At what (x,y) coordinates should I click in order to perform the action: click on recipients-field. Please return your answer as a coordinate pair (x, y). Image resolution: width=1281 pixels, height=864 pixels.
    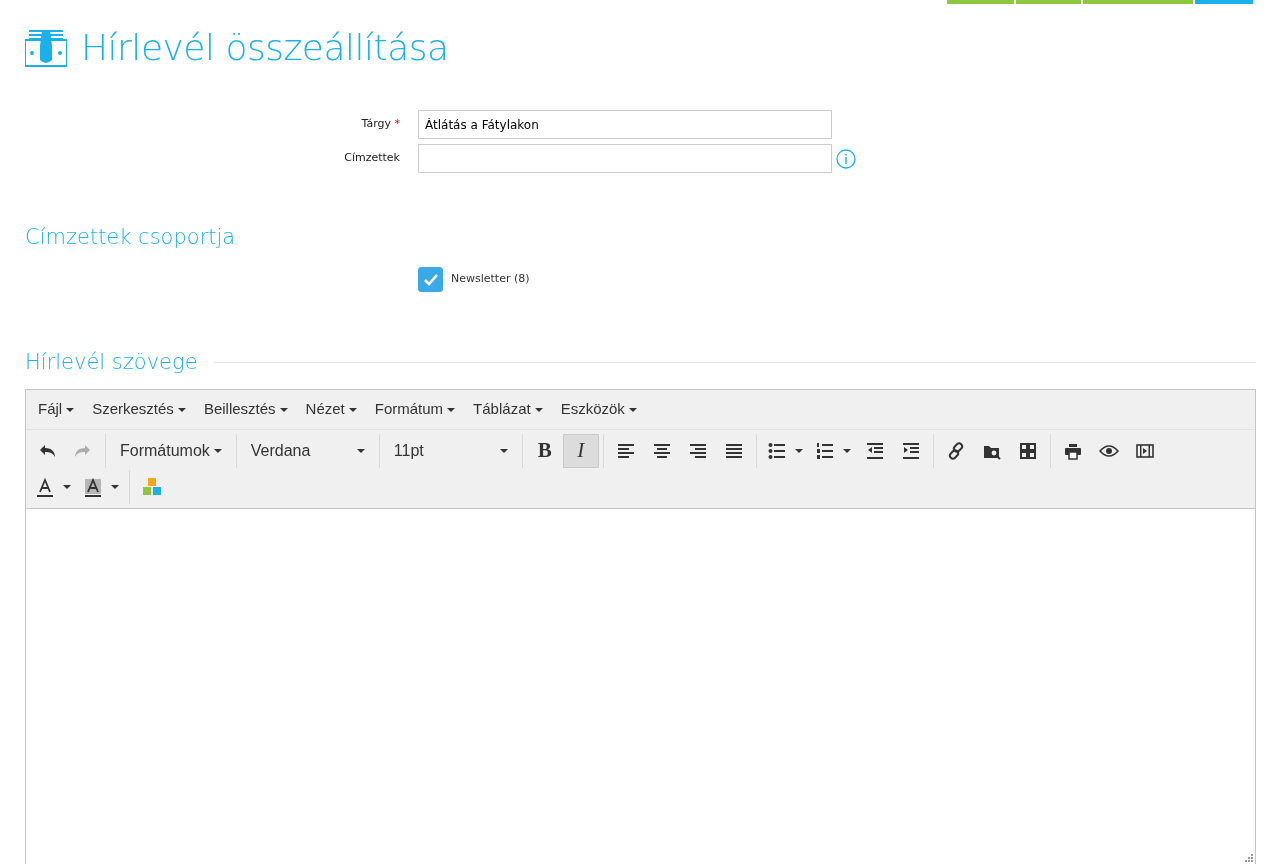
    Looking at the image, I should click on (625, 158).